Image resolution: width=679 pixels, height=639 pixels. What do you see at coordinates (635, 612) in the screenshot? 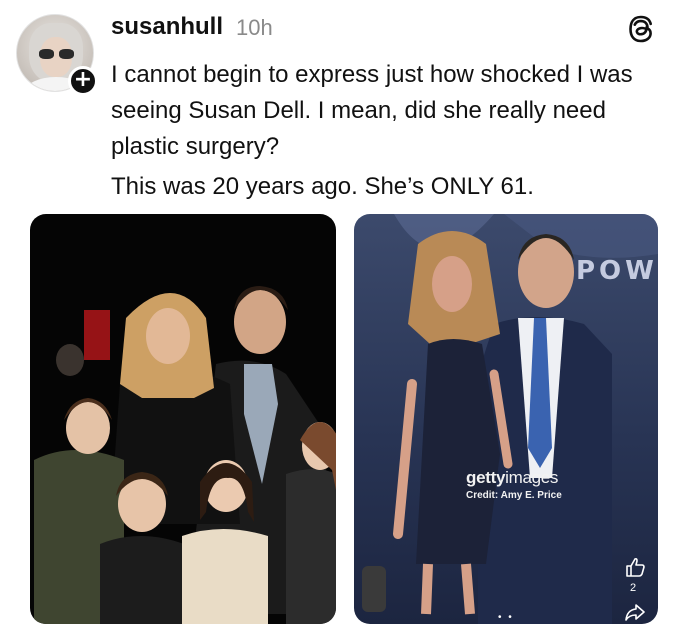
I see `share-icon` at bounding box center [635, 612].